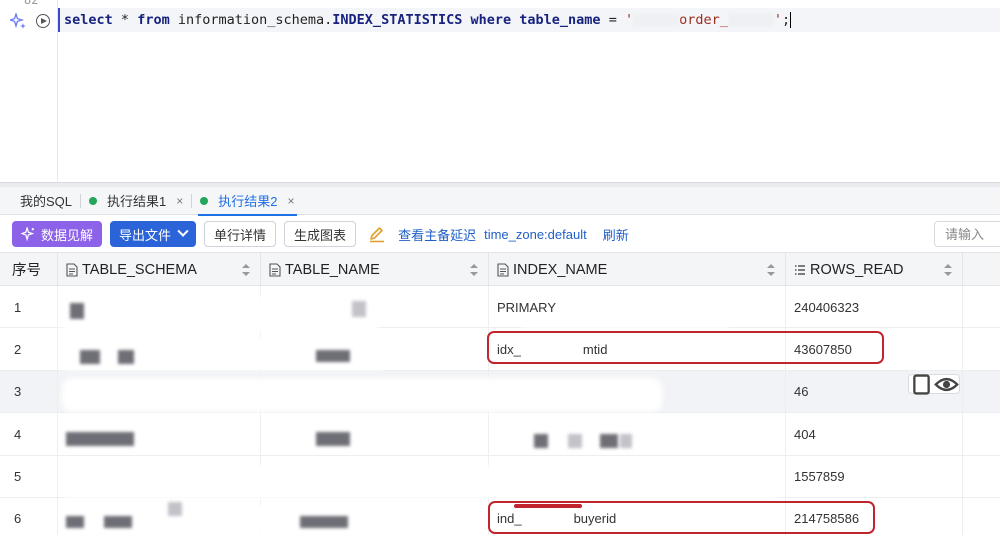  Describe the element at coordinates (29, 349) in the screenshot. I see `seq-cell: 2` at that location.